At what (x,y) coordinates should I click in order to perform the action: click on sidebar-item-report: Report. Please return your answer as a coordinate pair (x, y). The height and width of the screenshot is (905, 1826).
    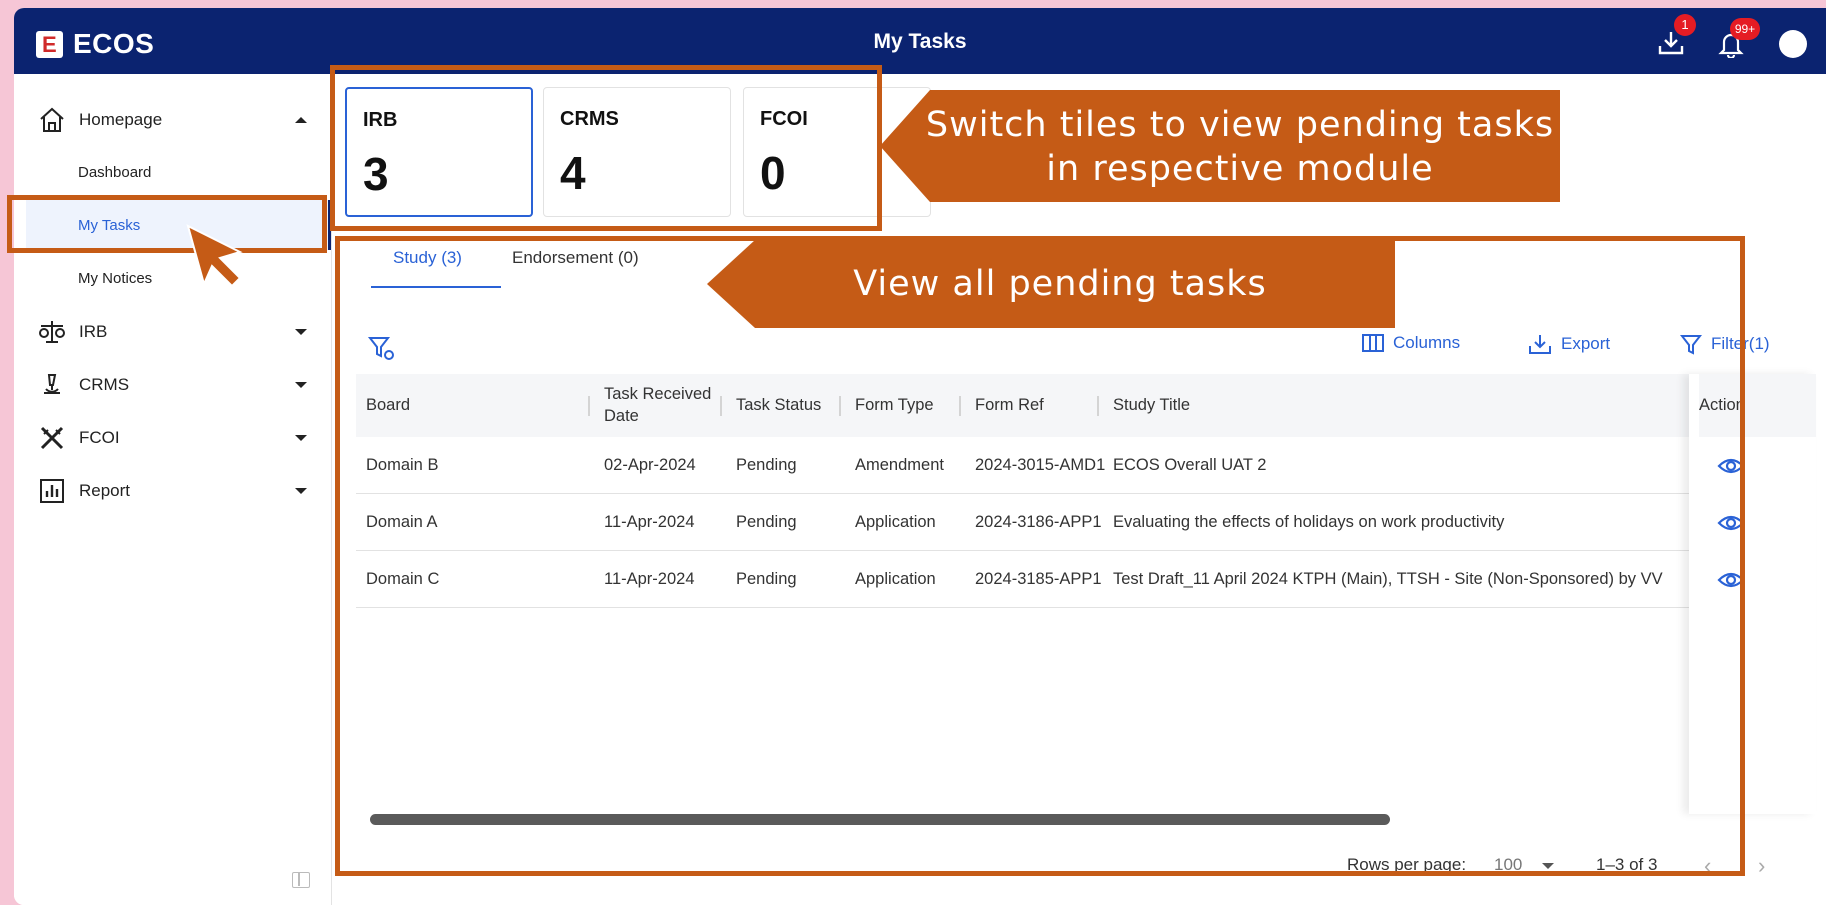
    Looking at the image, I should click on (173, 491).